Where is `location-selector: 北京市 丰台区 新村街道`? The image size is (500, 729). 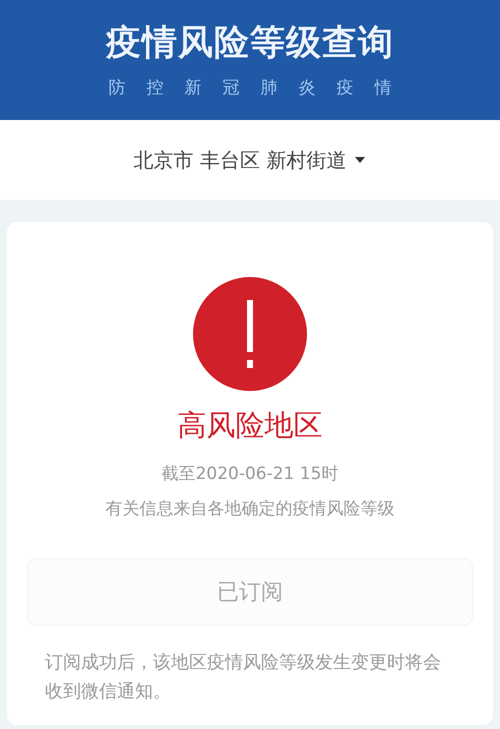 location-selector: 北京市 丰台区 新村街道 is located at coordinates (250, 160).